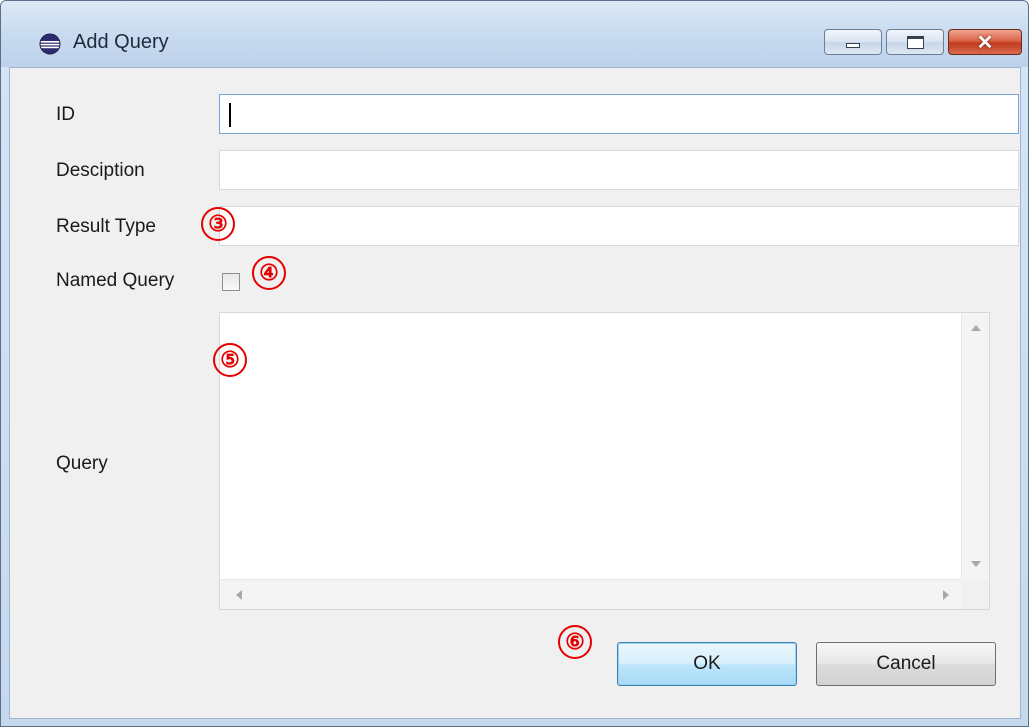 Image resolution: width=1029 pixels, height=727 pixels. I want to click on named-query-checkbox, so click(231, 282).